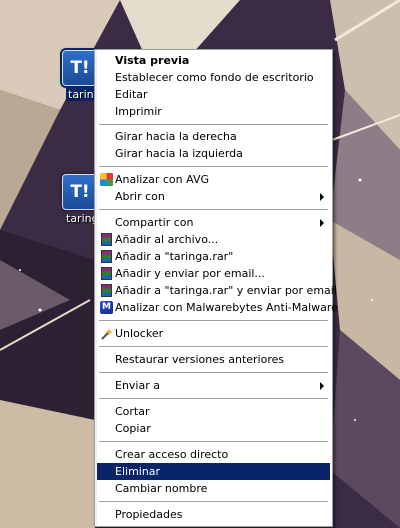 This screenshot has width=400, height=528. What do you see at coordinates (226, 307) in the screenshot?
I see `menu-item-label: Analizar con Malwarebytes Anti-Malware` at bounding box center [226, 307].